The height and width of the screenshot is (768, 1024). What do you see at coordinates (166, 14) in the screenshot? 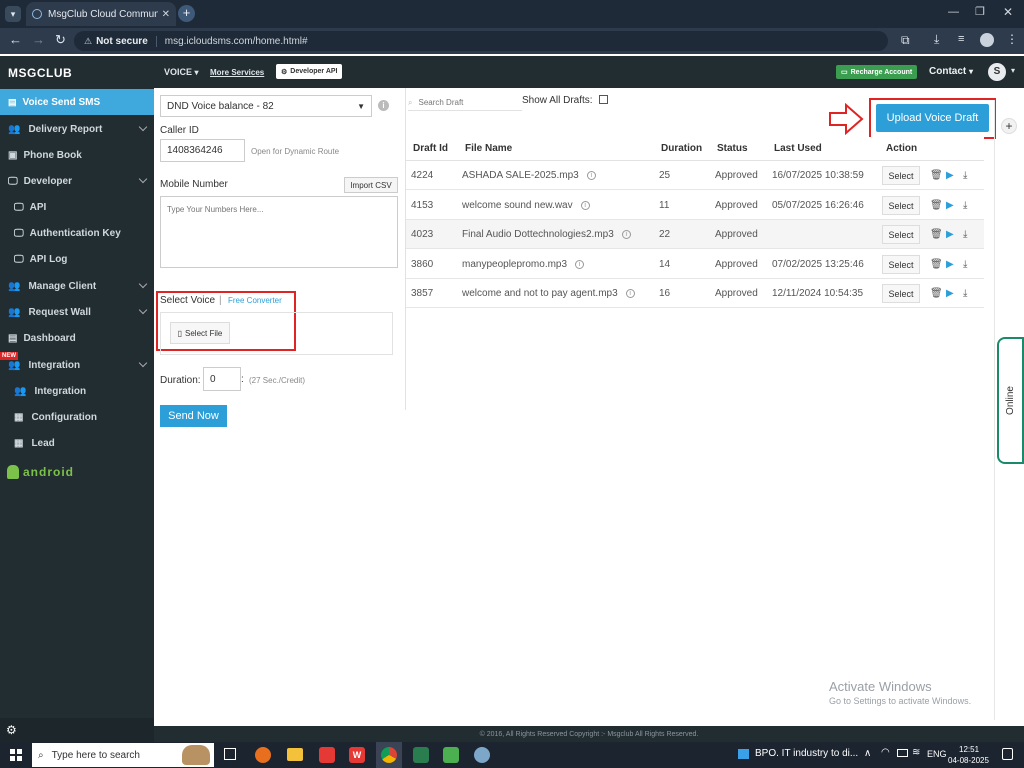
I see `tab-close-icon: ✕` at bounding box center [166, 14].